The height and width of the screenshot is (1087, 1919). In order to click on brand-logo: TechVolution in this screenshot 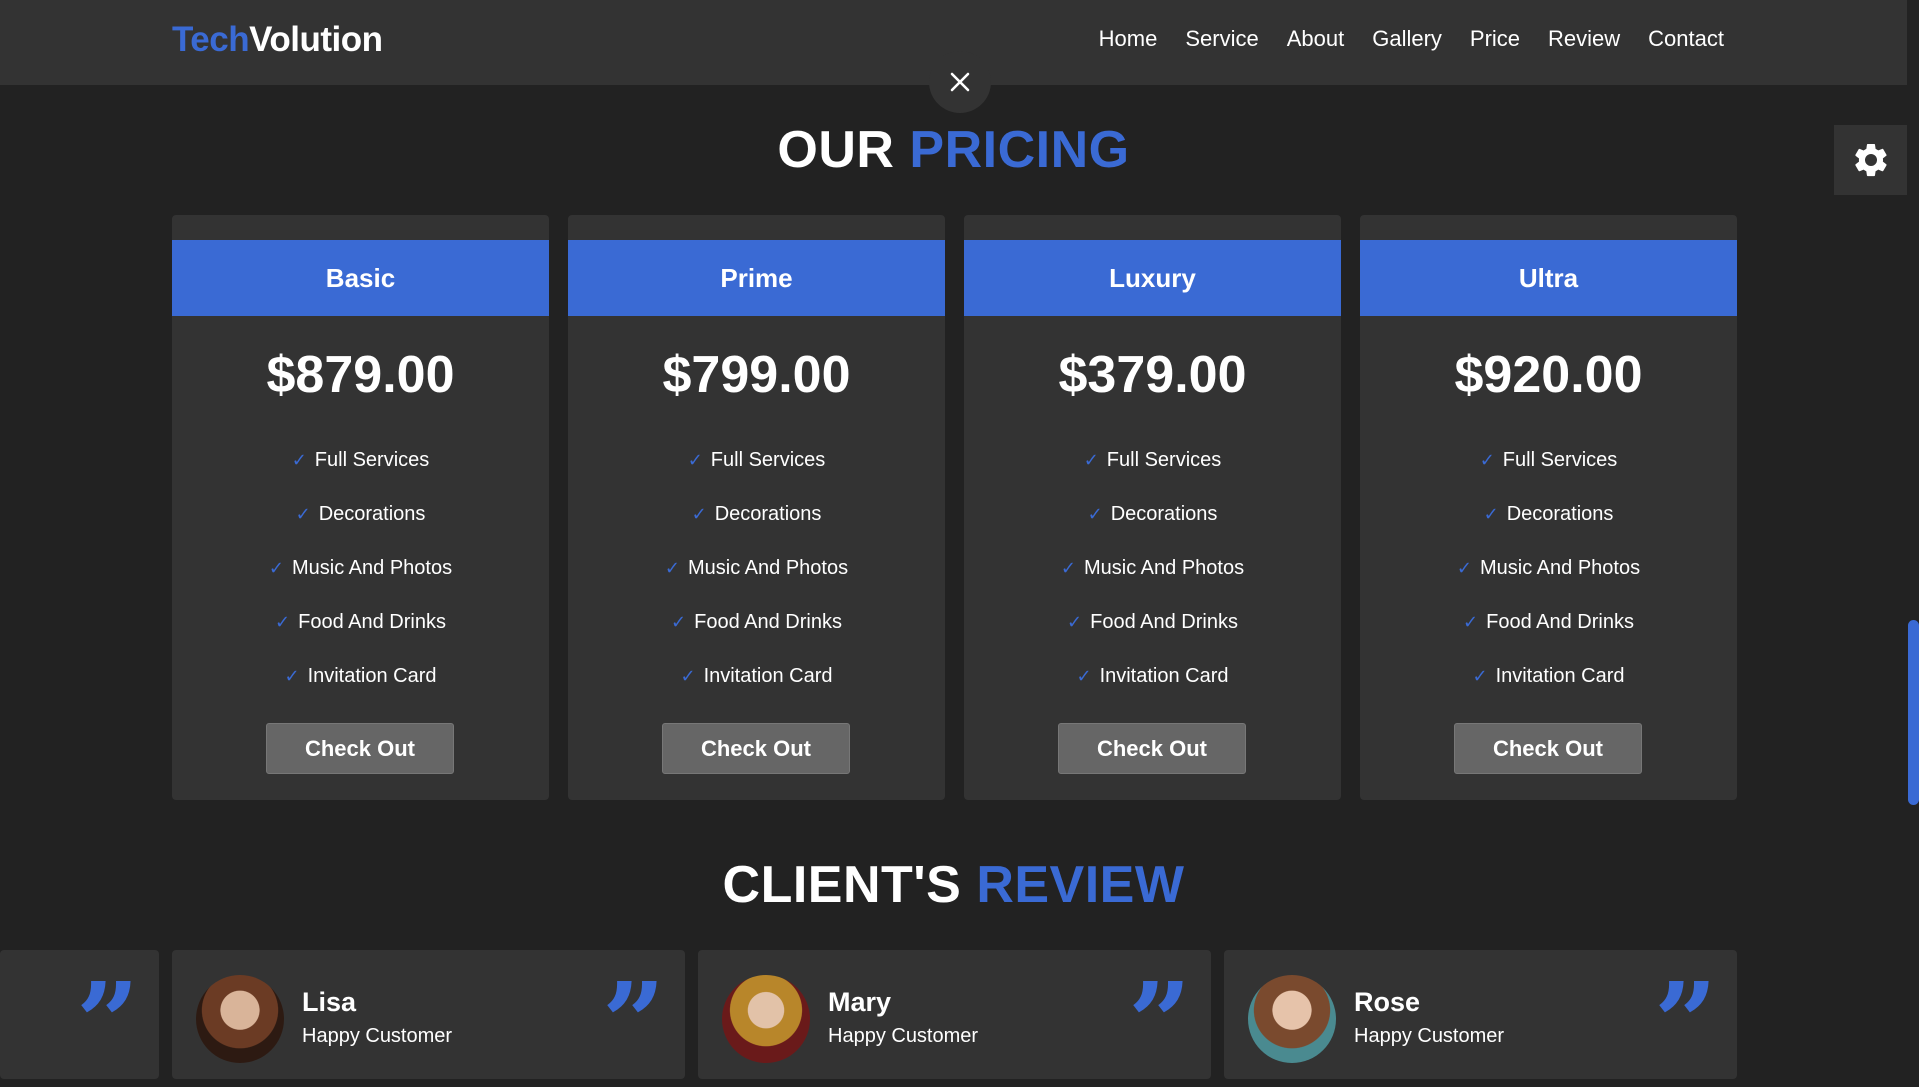, I will do `click(277, 40)`.